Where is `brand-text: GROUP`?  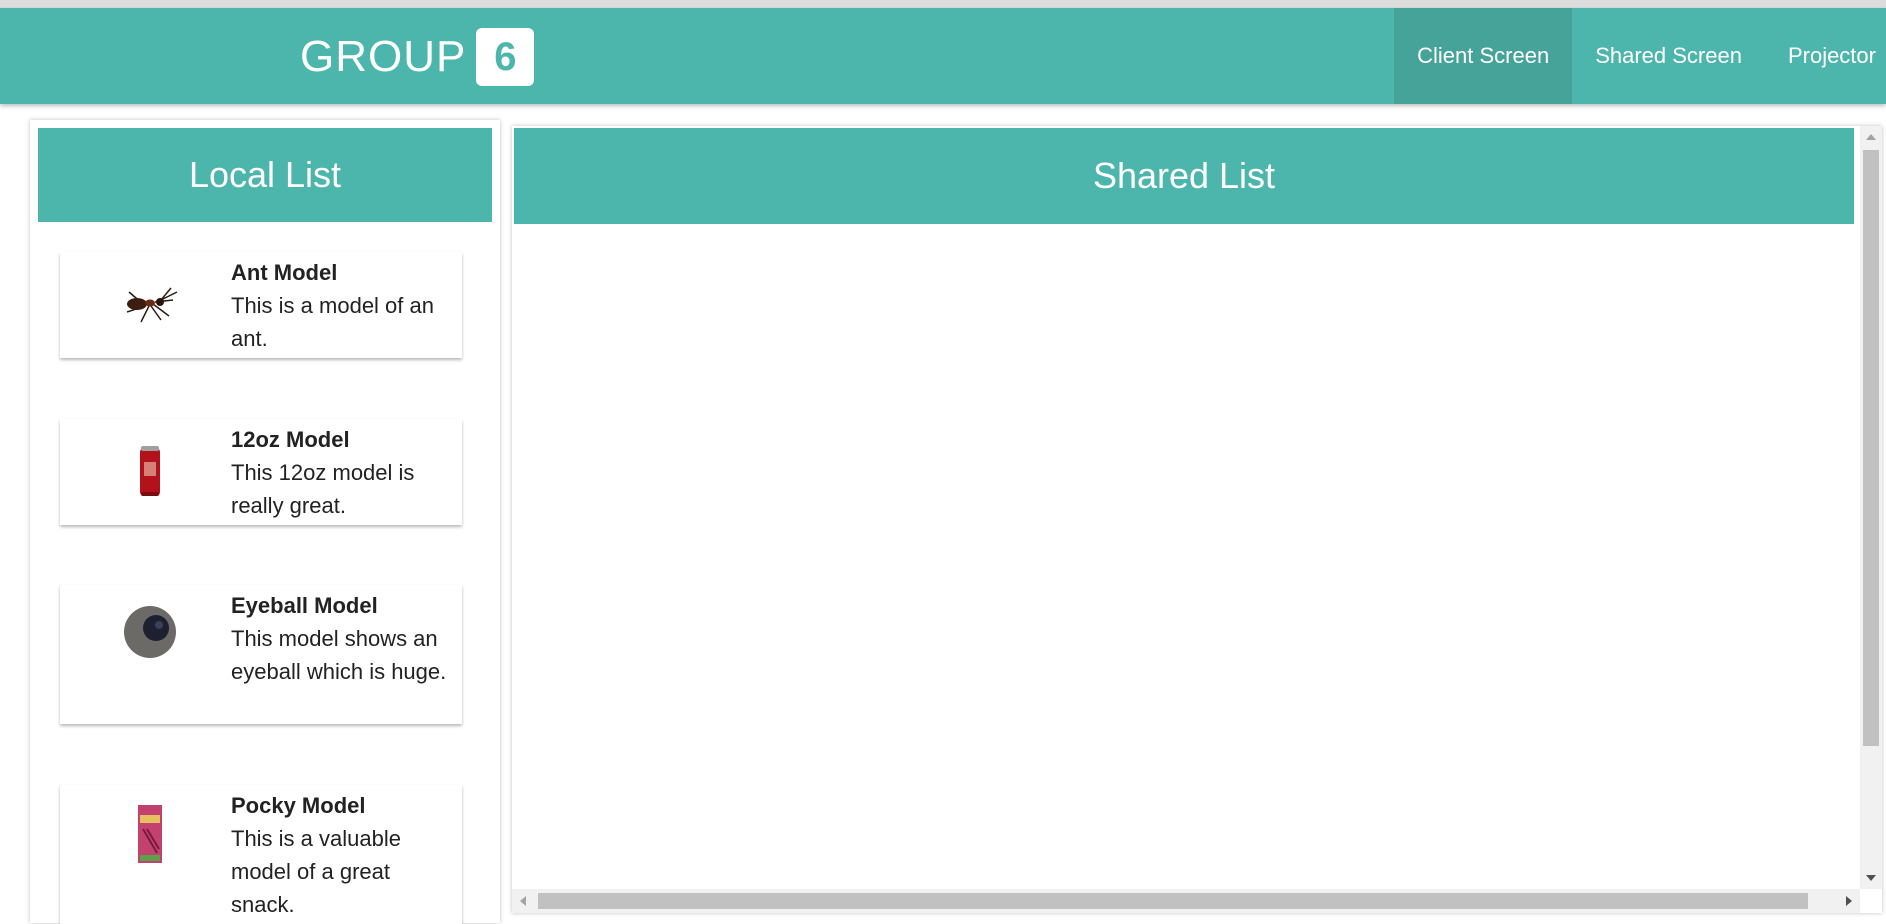 brand-text: GROUP is located at coordinates (383, 56).